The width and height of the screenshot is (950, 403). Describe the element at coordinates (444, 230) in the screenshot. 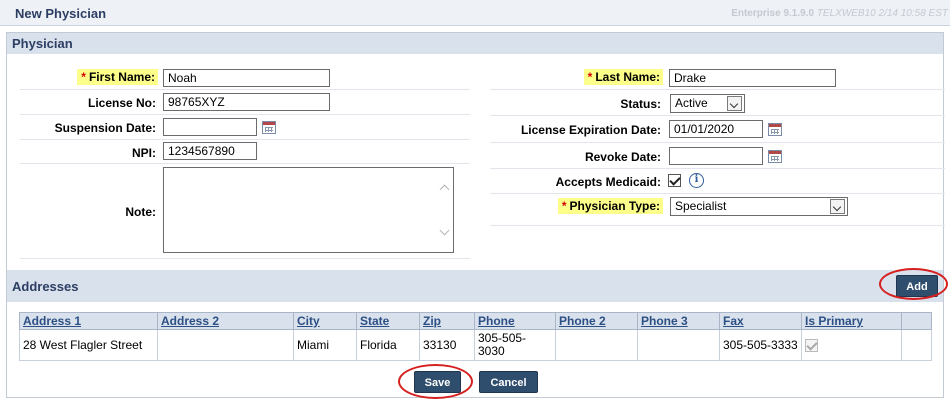

I see `scroll-down-icon` at that location.